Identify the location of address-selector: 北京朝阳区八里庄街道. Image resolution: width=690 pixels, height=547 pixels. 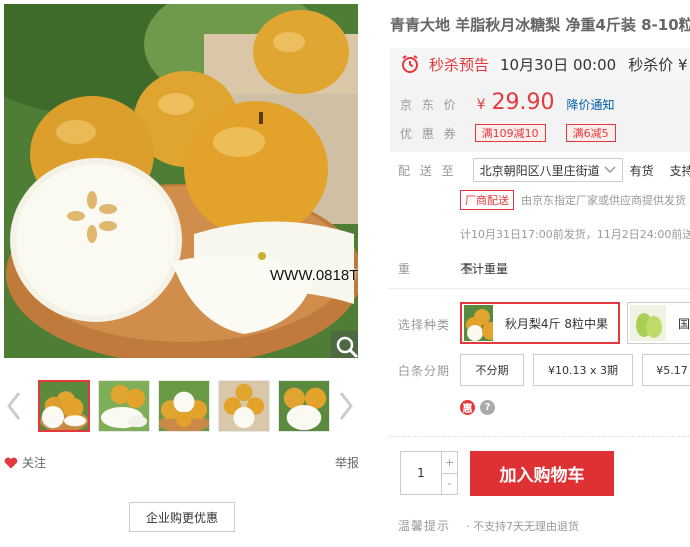
(547, 170).